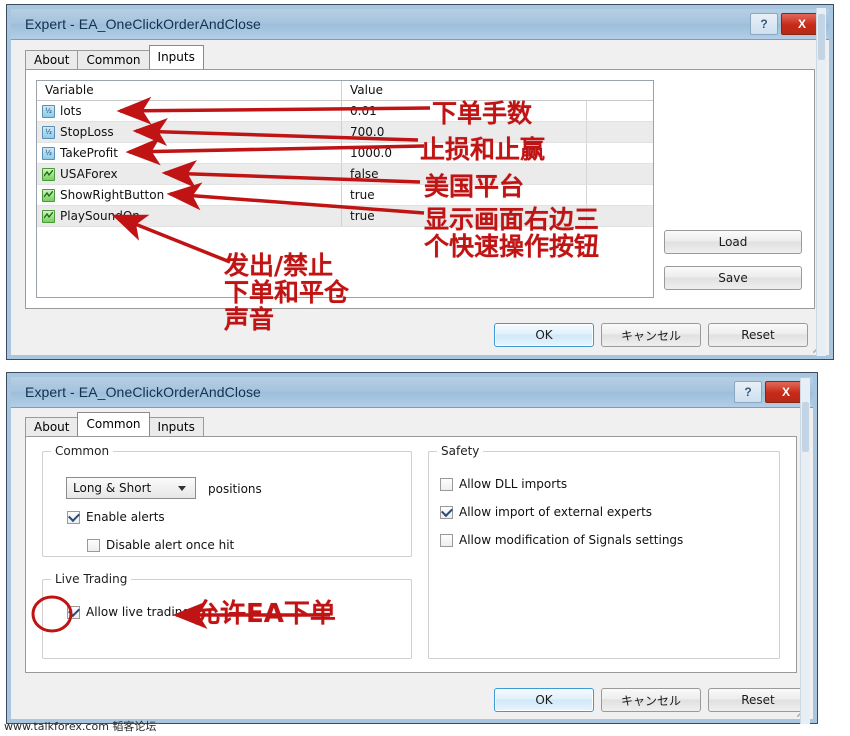 The width and height of the screenshot is (850, 736). I want to click on positions-dropdown-value: Long & Short, so click(112, 488).